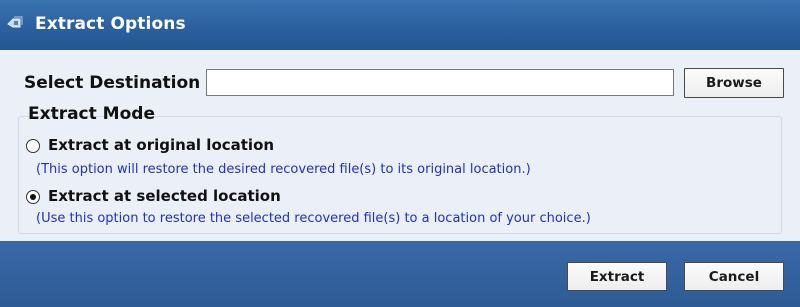 The image size is (800, 307). Describe the element at coordinates (91, 114) in the screenshot. I see `extract-mode-legend: Extract Mode` at that location.